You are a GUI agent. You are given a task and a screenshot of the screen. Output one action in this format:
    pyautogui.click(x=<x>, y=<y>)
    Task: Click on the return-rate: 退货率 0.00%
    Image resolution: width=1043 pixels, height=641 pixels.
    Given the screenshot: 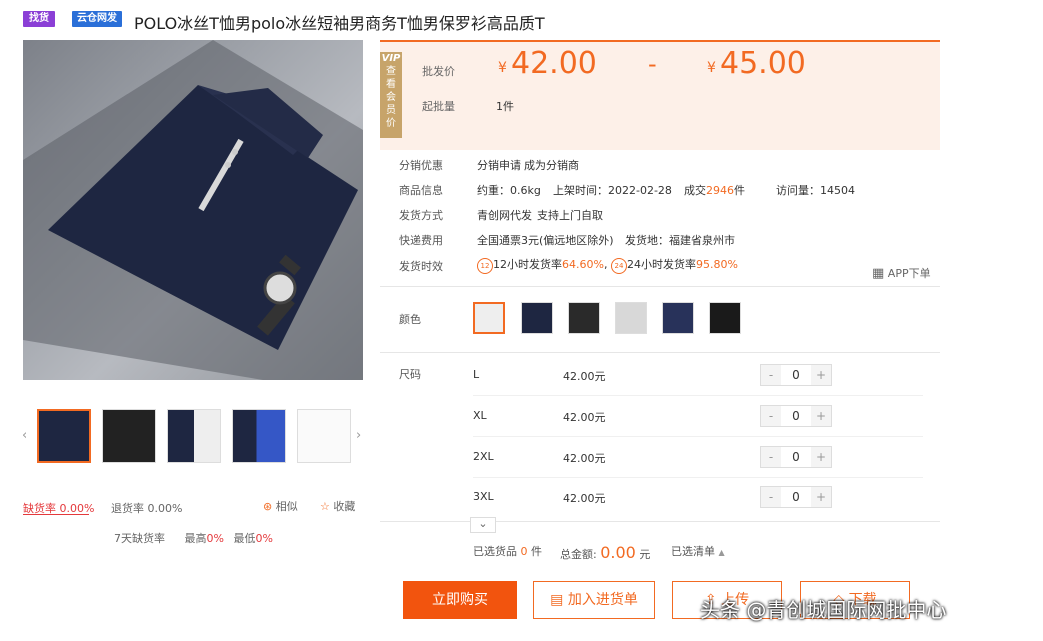 What is the action you would take?
    pyautogui.click(x=147, y=508)
    